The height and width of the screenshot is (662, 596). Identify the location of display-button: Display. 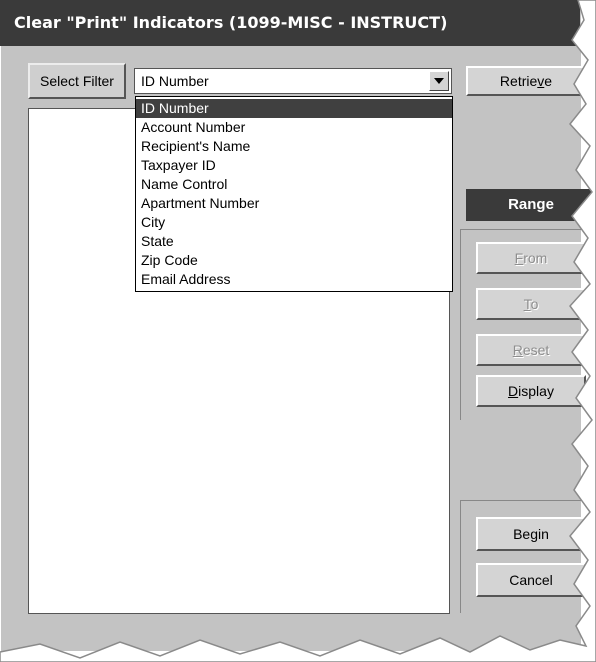
(531, 391).